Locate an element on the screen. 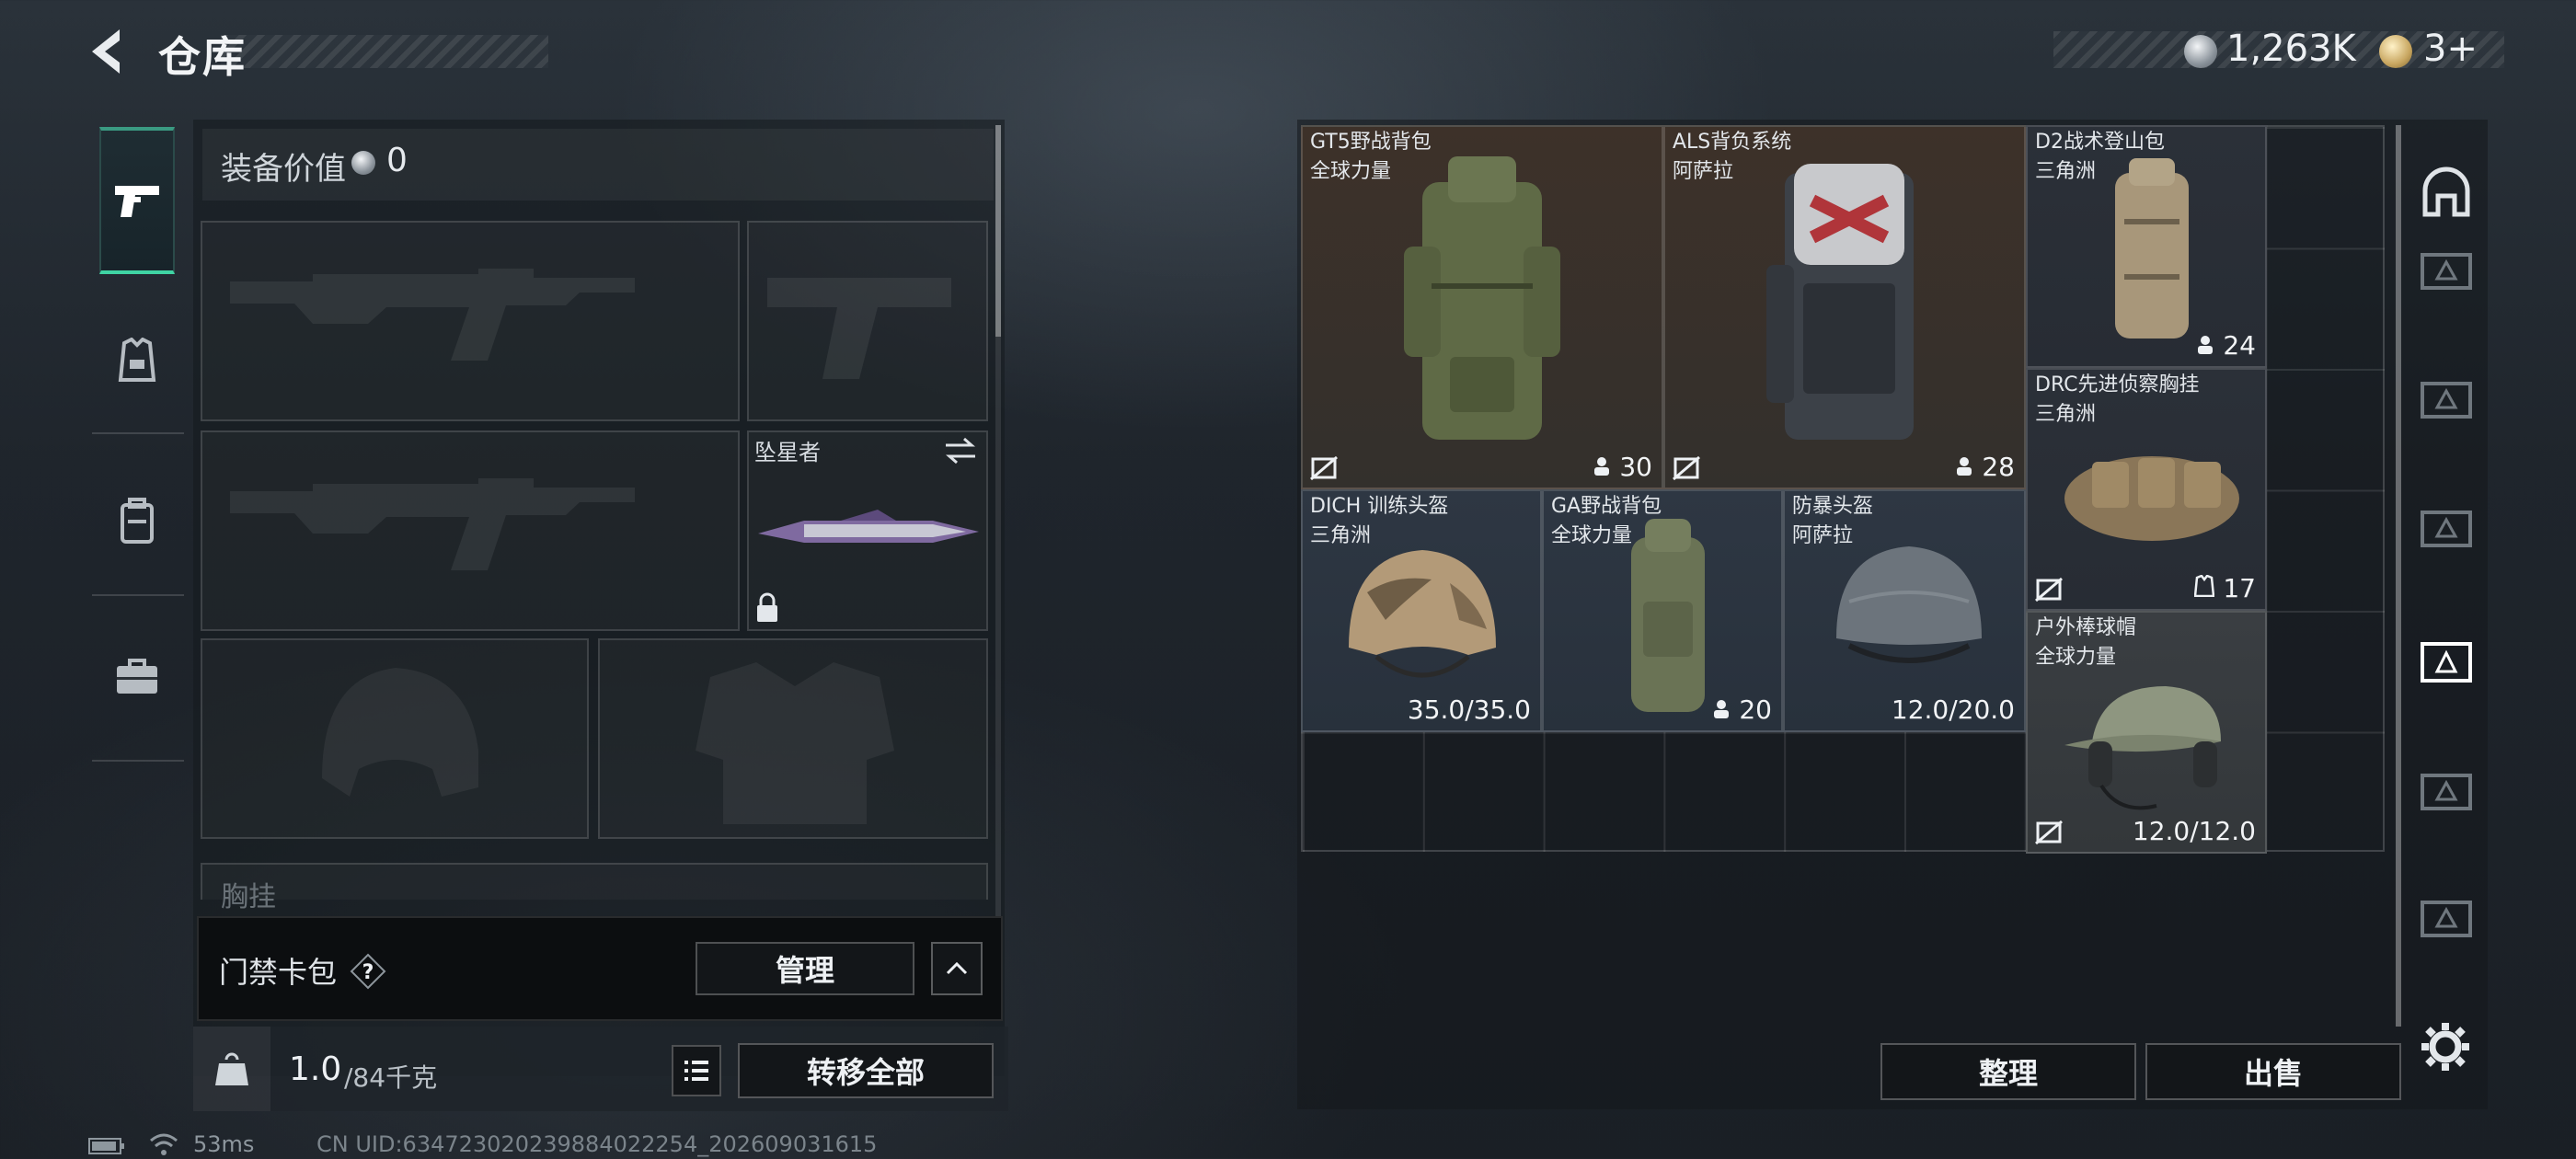 Image resolution: width=2576 pixels, height=1159 pixels. help-icon: ? is located at coordinates (368, 971).